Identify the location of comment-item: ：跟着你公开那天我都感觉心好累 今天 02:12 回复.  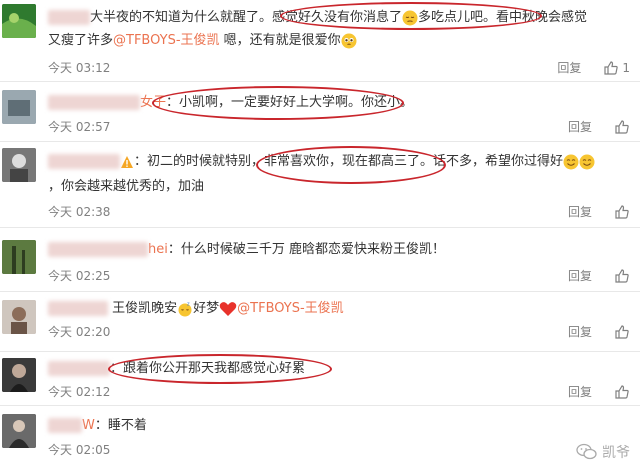
(320, 379).